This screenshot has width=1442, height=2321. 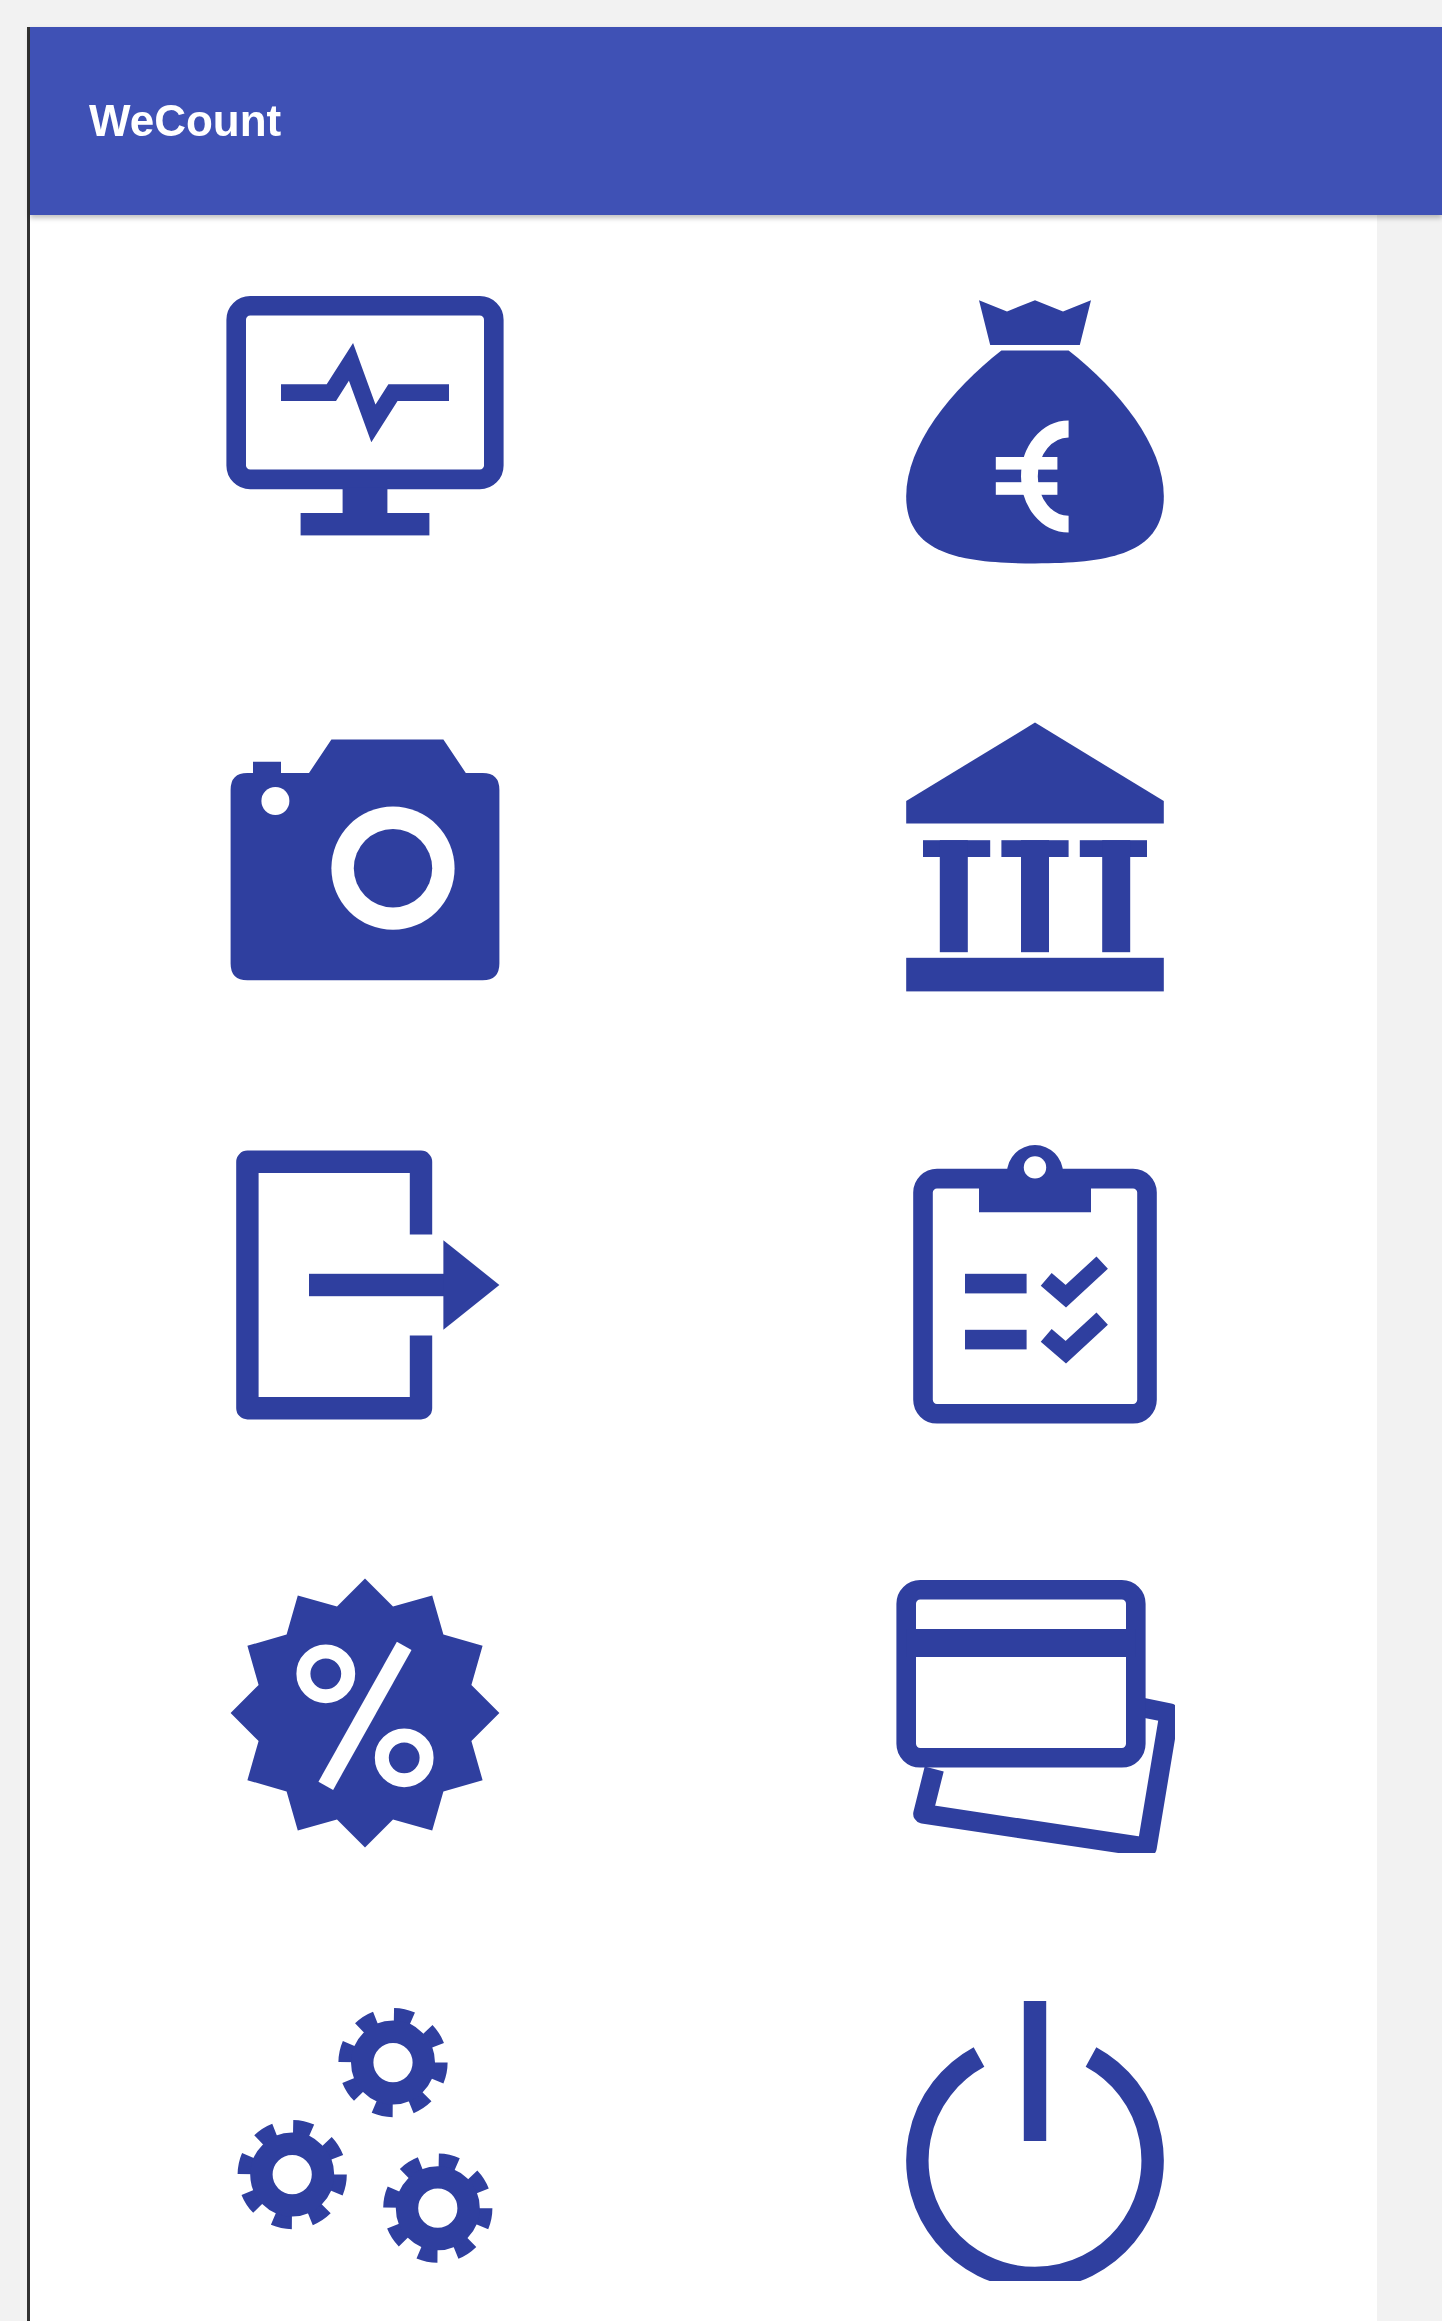 I want to click on app-title: WeCount, so click(x=185, y=121).